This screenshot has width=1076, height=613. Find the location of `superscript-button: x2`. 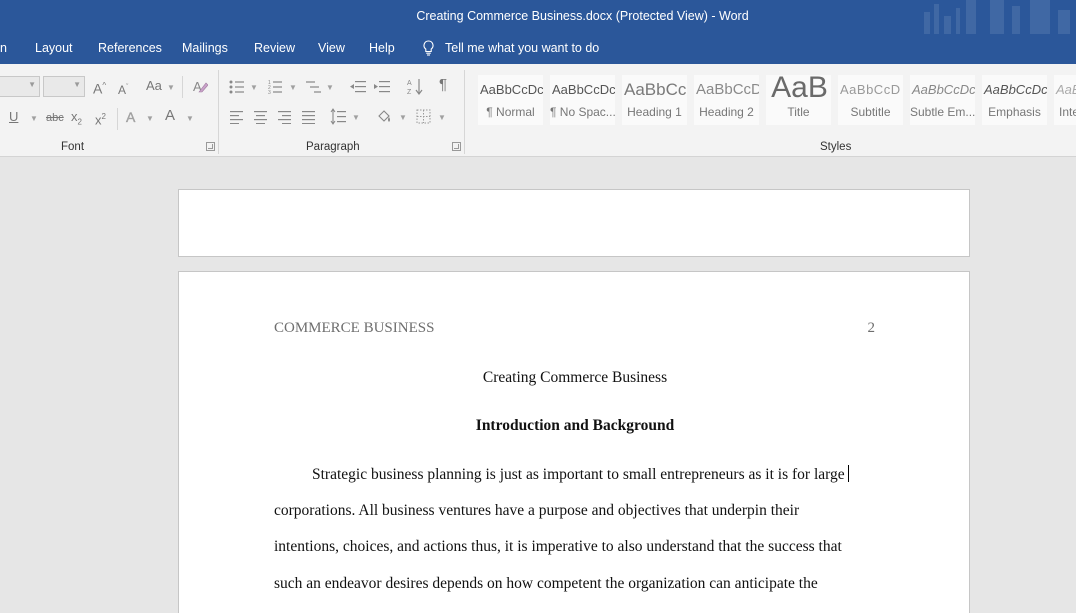

superscript-button: x2 is located at coordinates (100, 118).